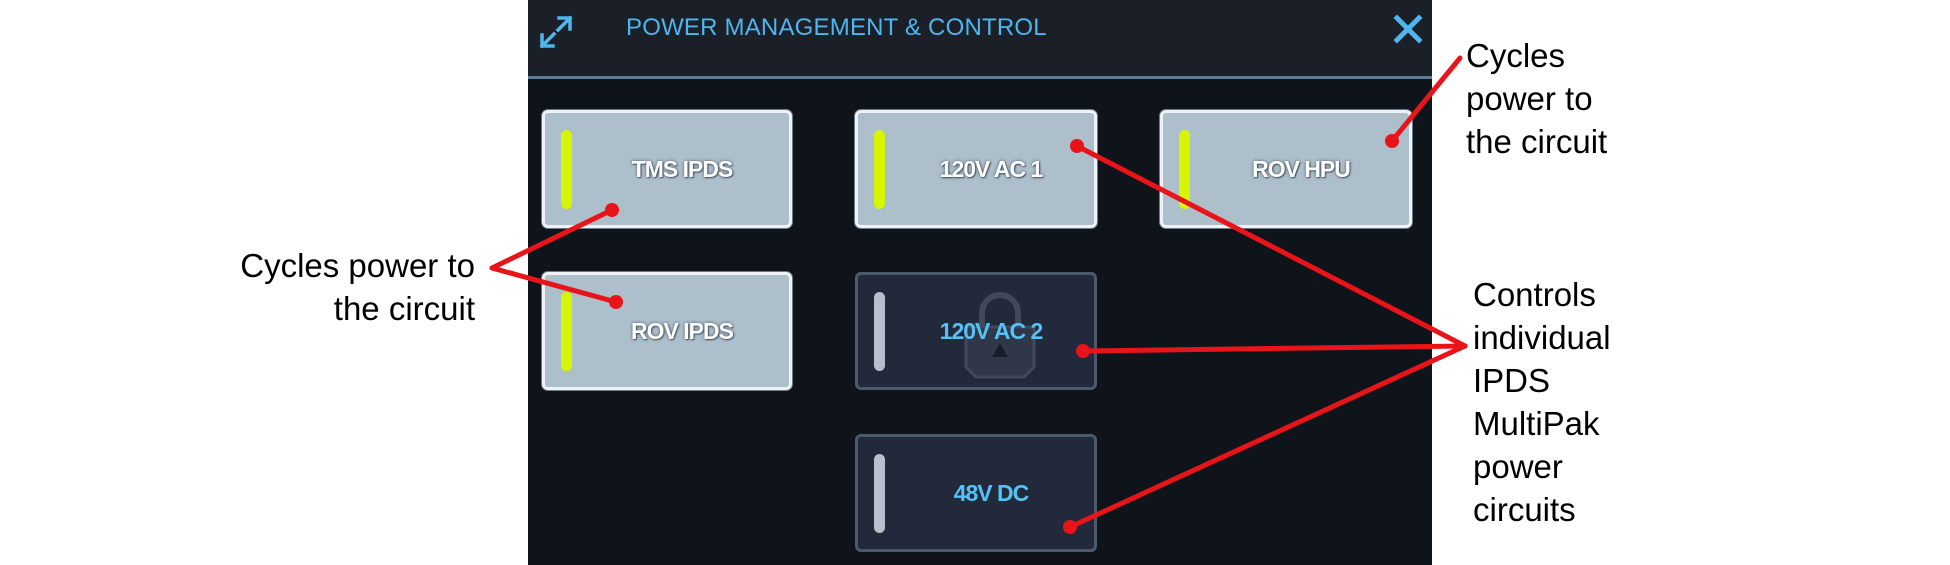 The image size is (1950, 565). What do you see at coordinates (340, 287) in the screenshot?
I see `annotation-left: Cycles power to the circuit` at bounding box center [340, 287].